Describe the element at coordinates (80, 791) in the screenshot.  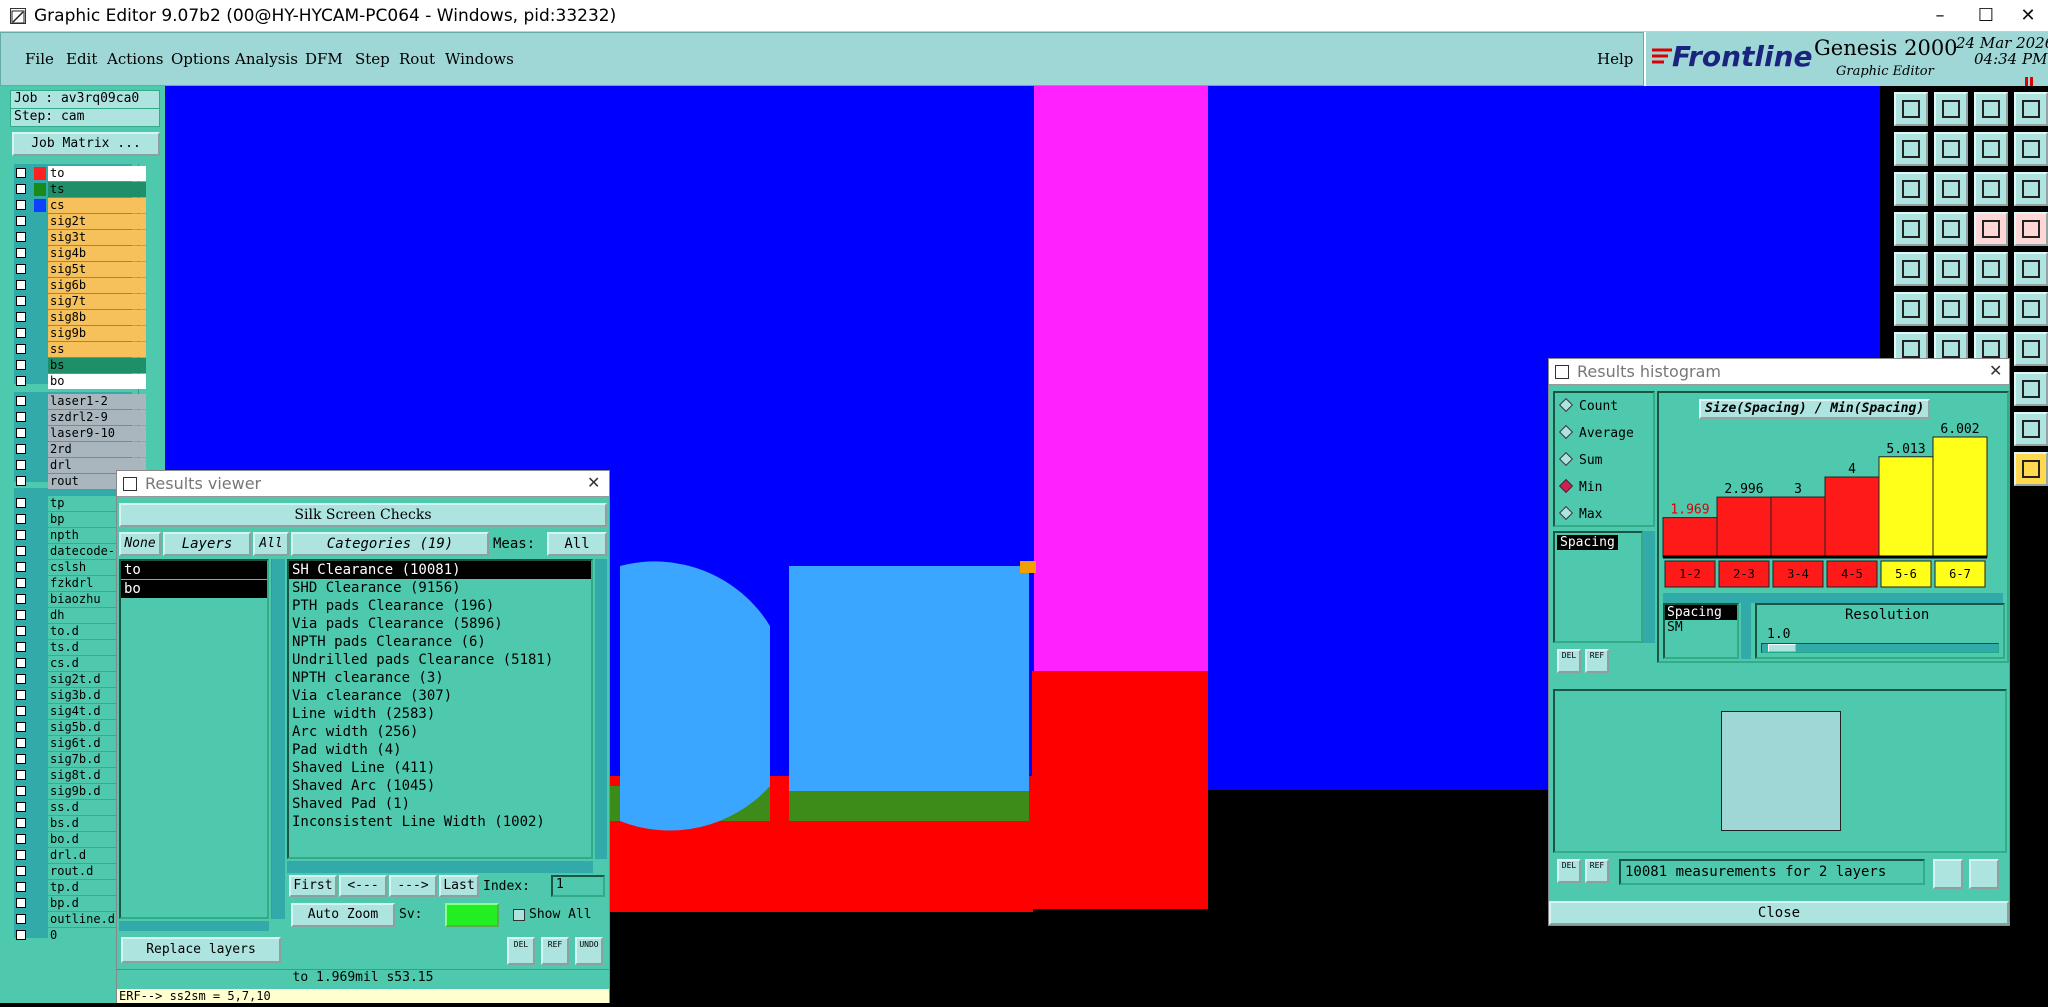
I see `layer-row: sig9b.d` at that location.